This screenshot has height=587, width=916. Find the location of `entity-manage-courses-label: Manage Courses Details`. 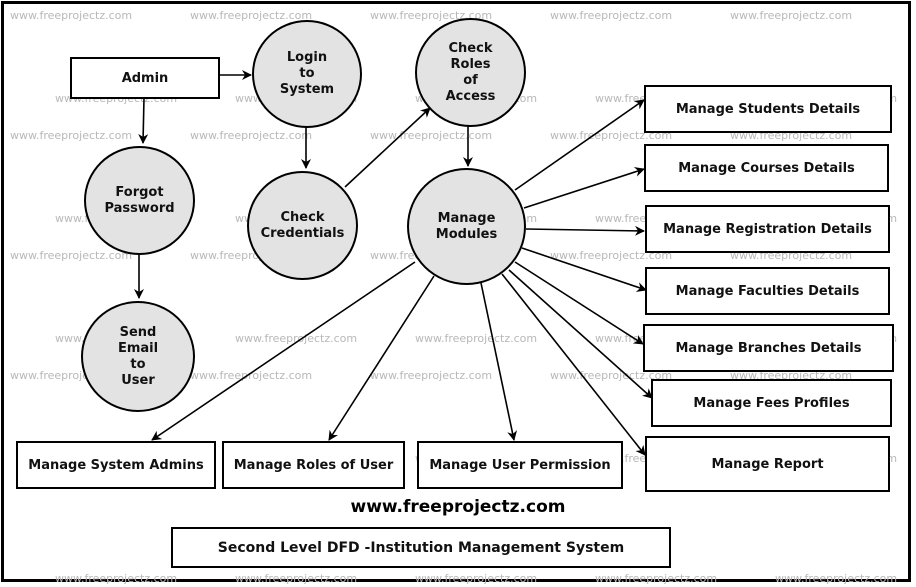

entity-manage-courses-label: Manage Courses Details is located at coordinates (766, 168).